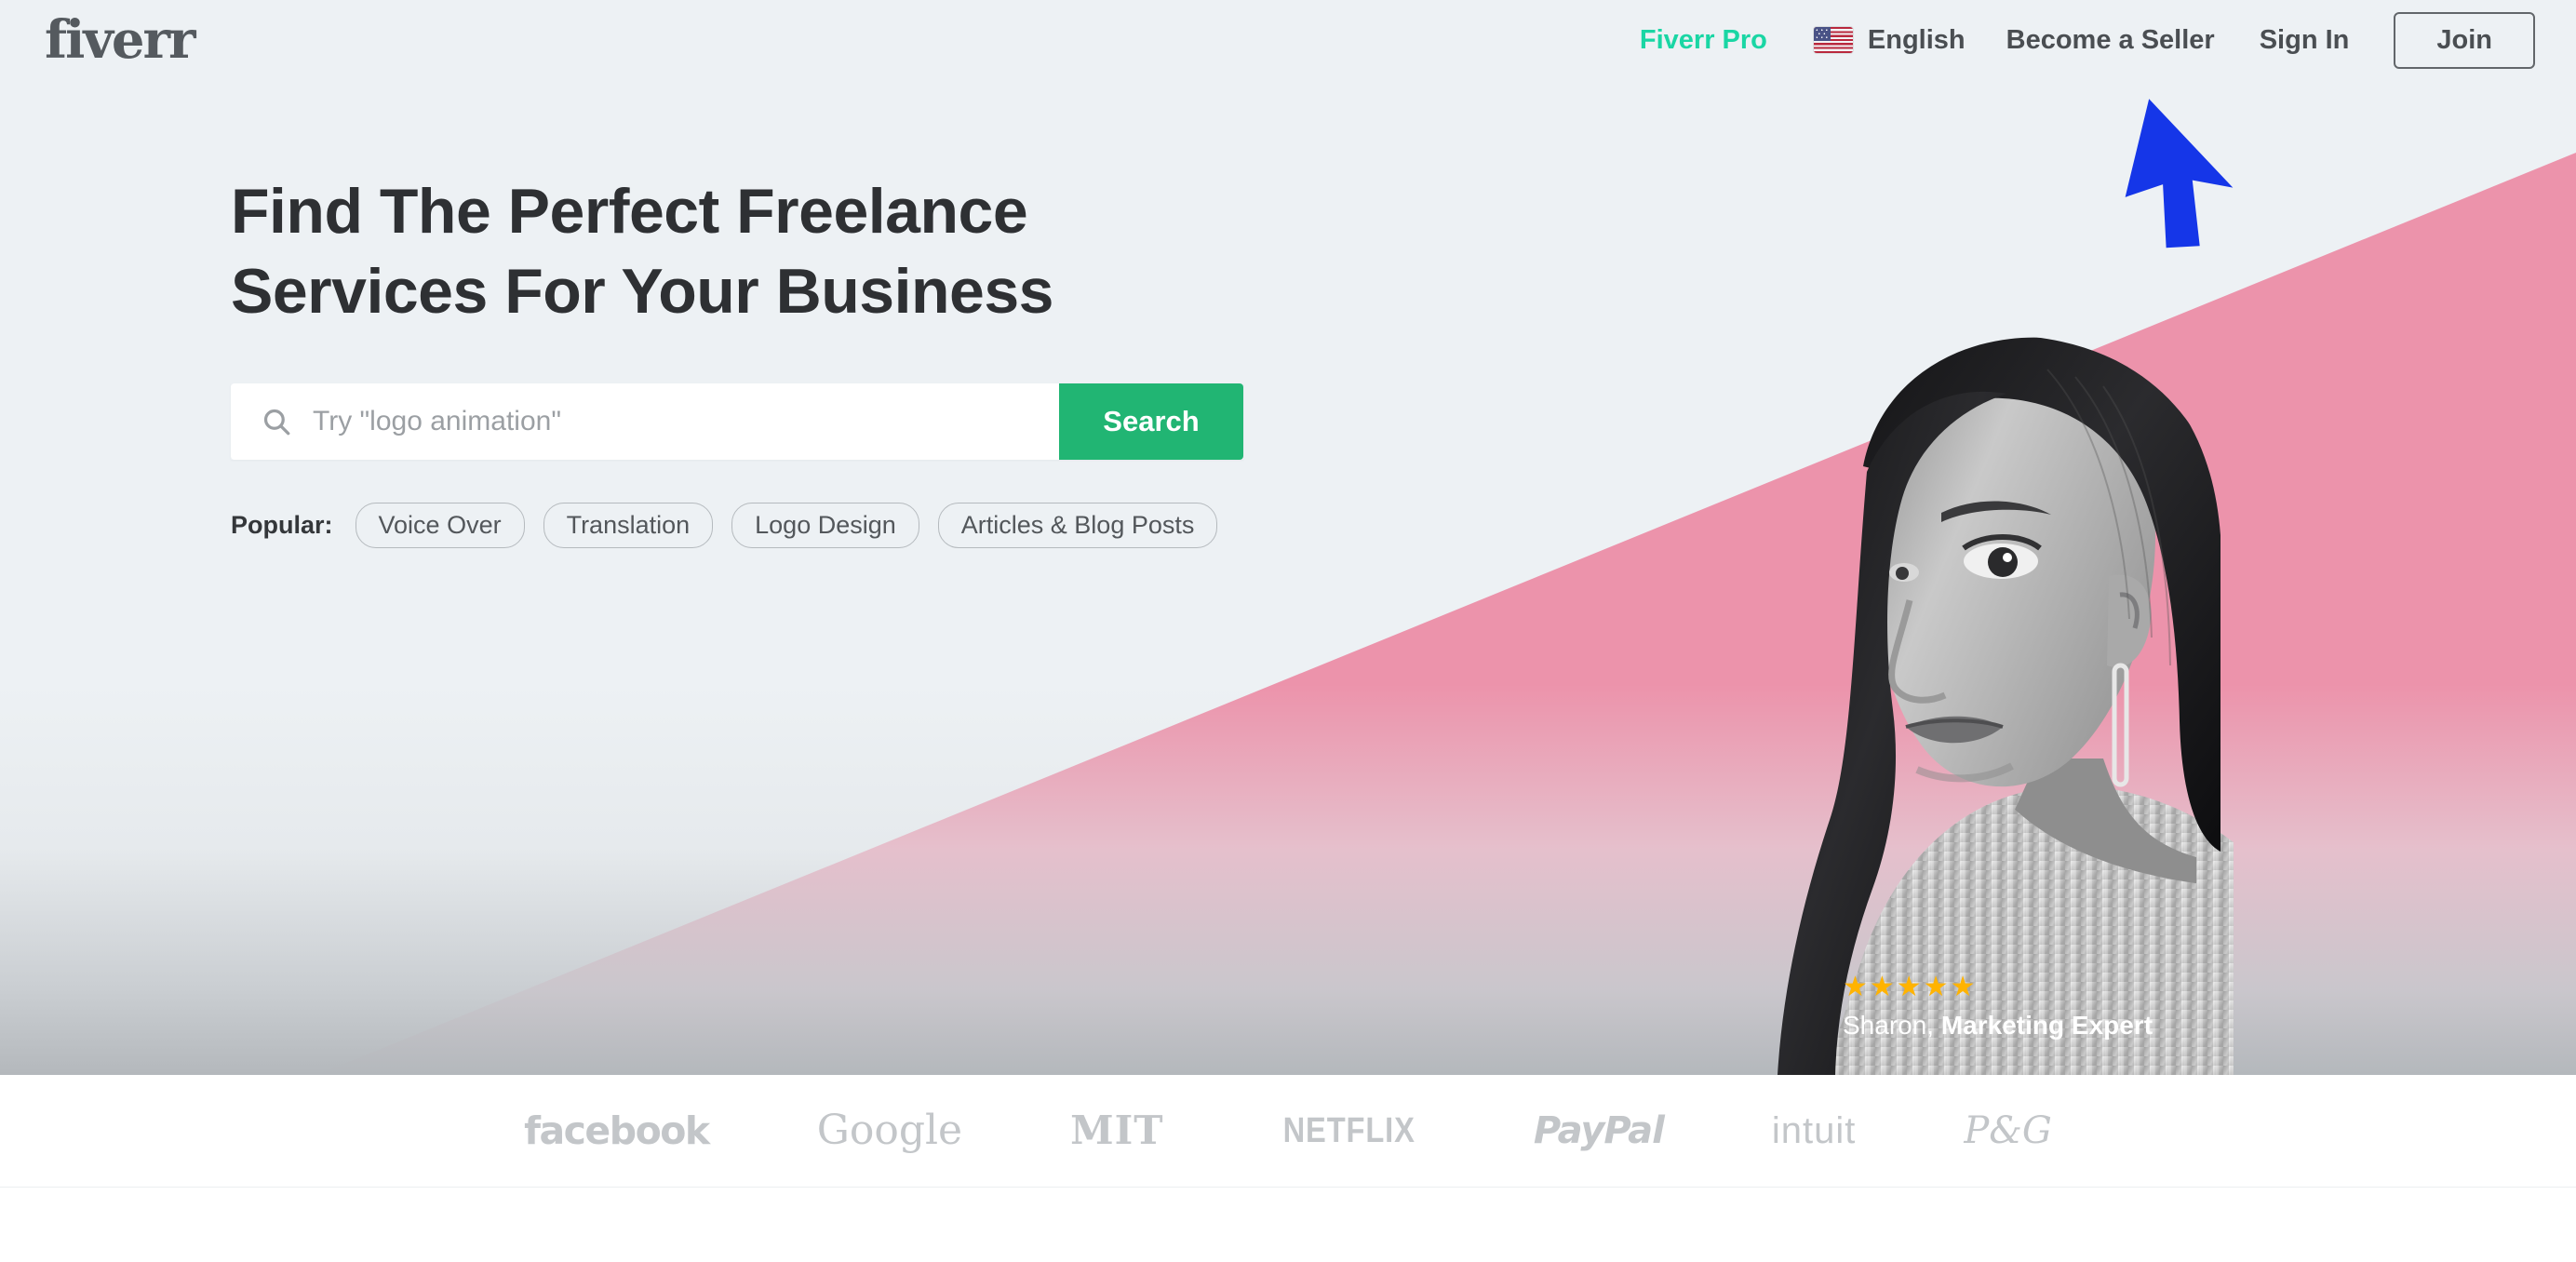 This screenshot has width=2576, height=1262. I want to click on brand-logo-netflix: NETFLIX, so click(1348, 1130).